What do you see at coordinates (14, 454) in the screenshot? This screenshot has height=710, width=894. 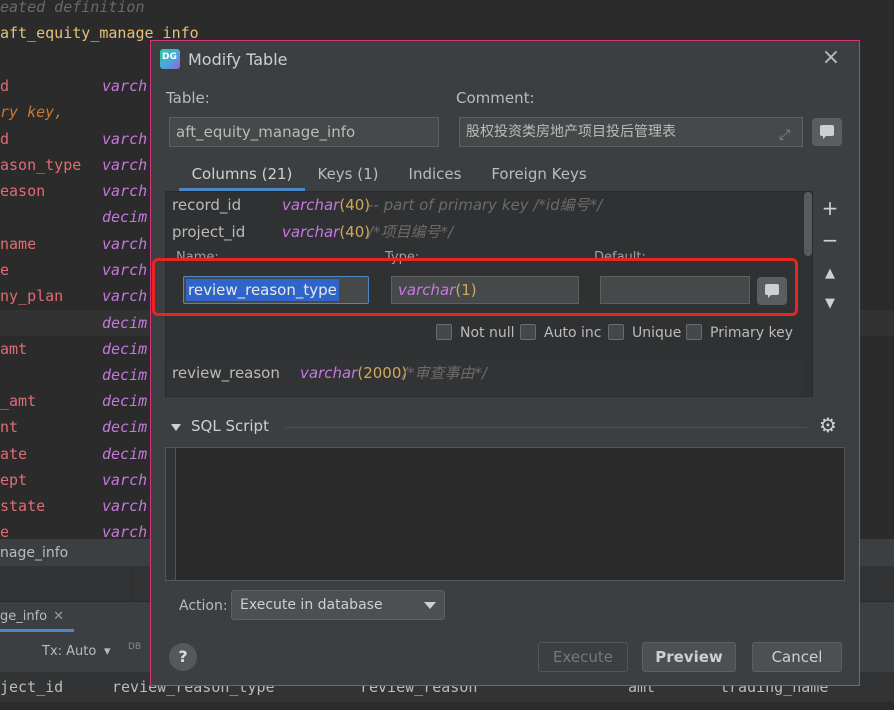 I see `code-column-name: ate` at bounding box center [14, 454].